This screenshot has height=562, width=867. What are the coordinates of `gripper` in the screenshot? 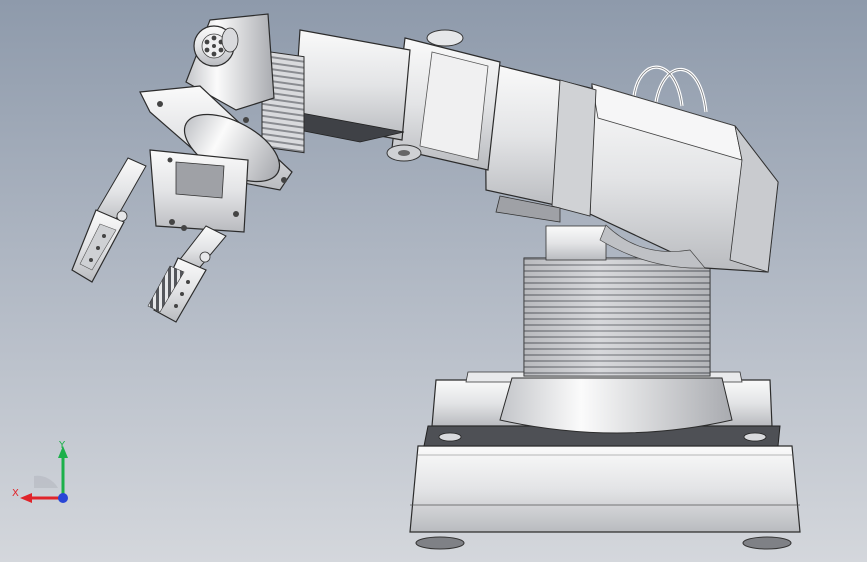 It's located at (160, 236).